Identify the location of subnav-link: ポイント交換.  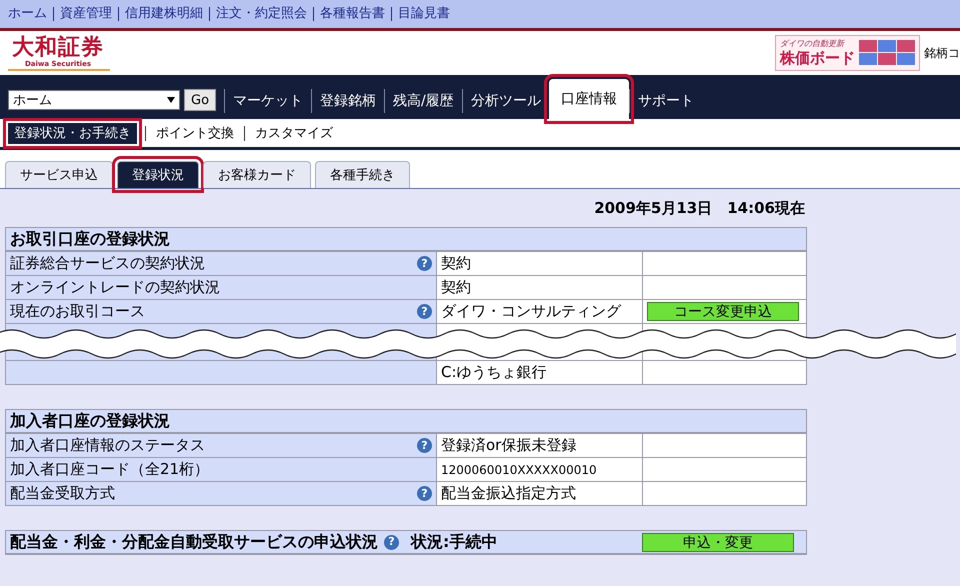
(194, 133).